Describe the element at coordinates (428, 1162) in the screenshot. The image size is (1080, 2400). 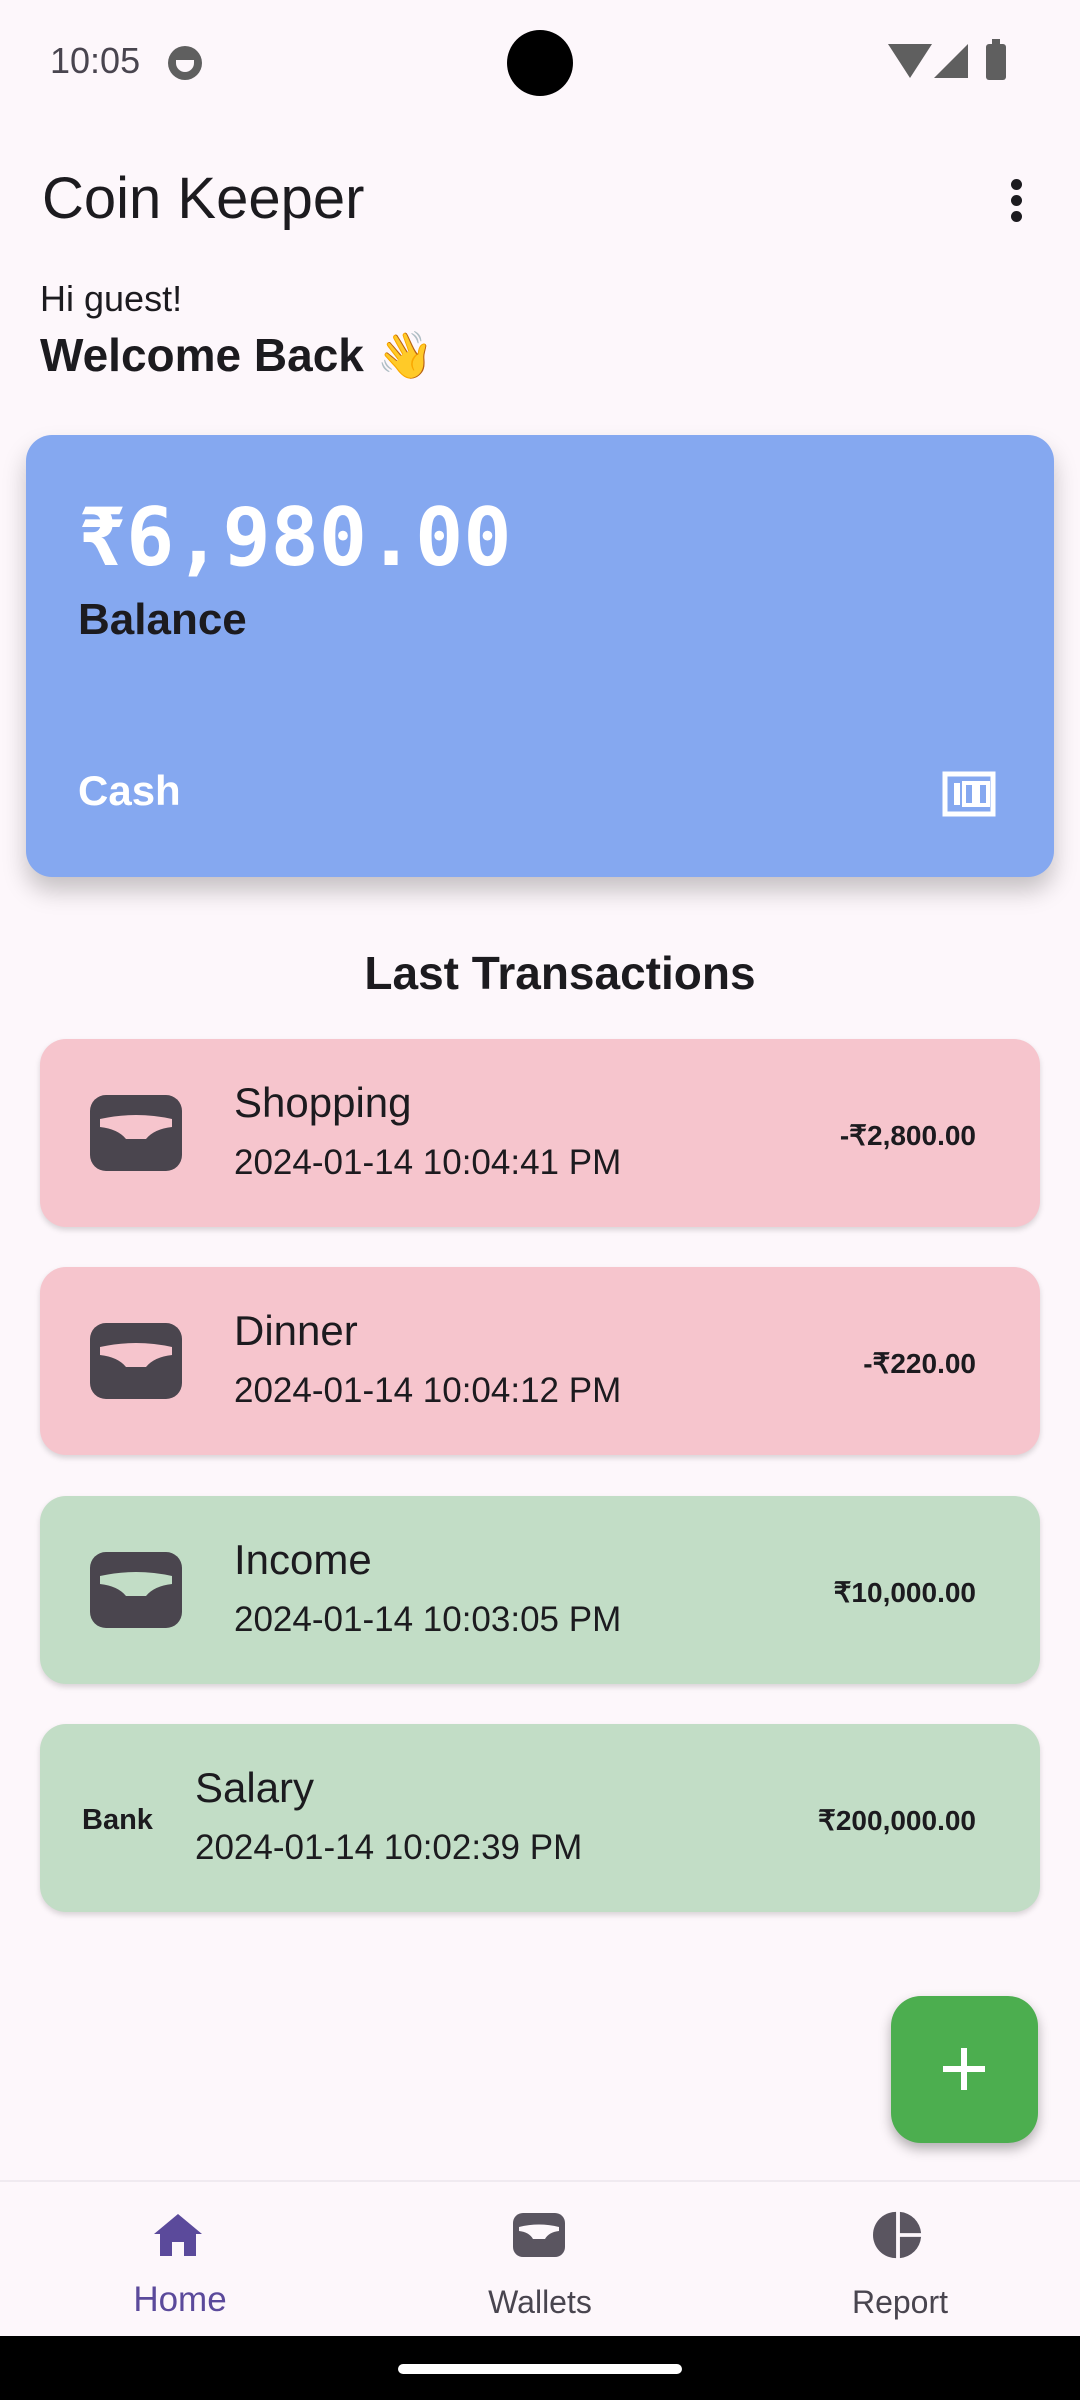
I see `transaction-date: 2024-01-14 10:04:41 PM` at that location.